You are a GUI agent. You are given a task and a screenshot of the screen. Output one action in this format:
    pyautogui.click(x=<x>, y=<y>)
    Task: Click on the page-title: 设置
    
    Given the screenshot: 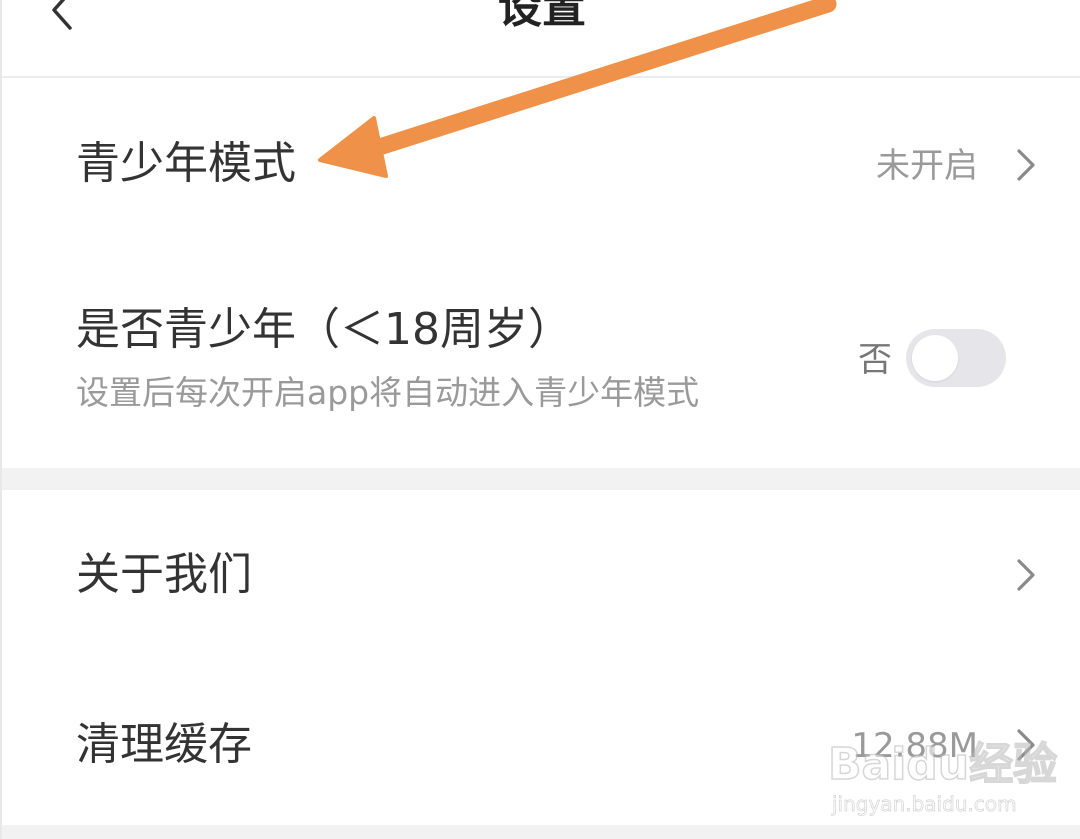 What is the action you would take?
    pyautogui.click(x=542, y=16)
    